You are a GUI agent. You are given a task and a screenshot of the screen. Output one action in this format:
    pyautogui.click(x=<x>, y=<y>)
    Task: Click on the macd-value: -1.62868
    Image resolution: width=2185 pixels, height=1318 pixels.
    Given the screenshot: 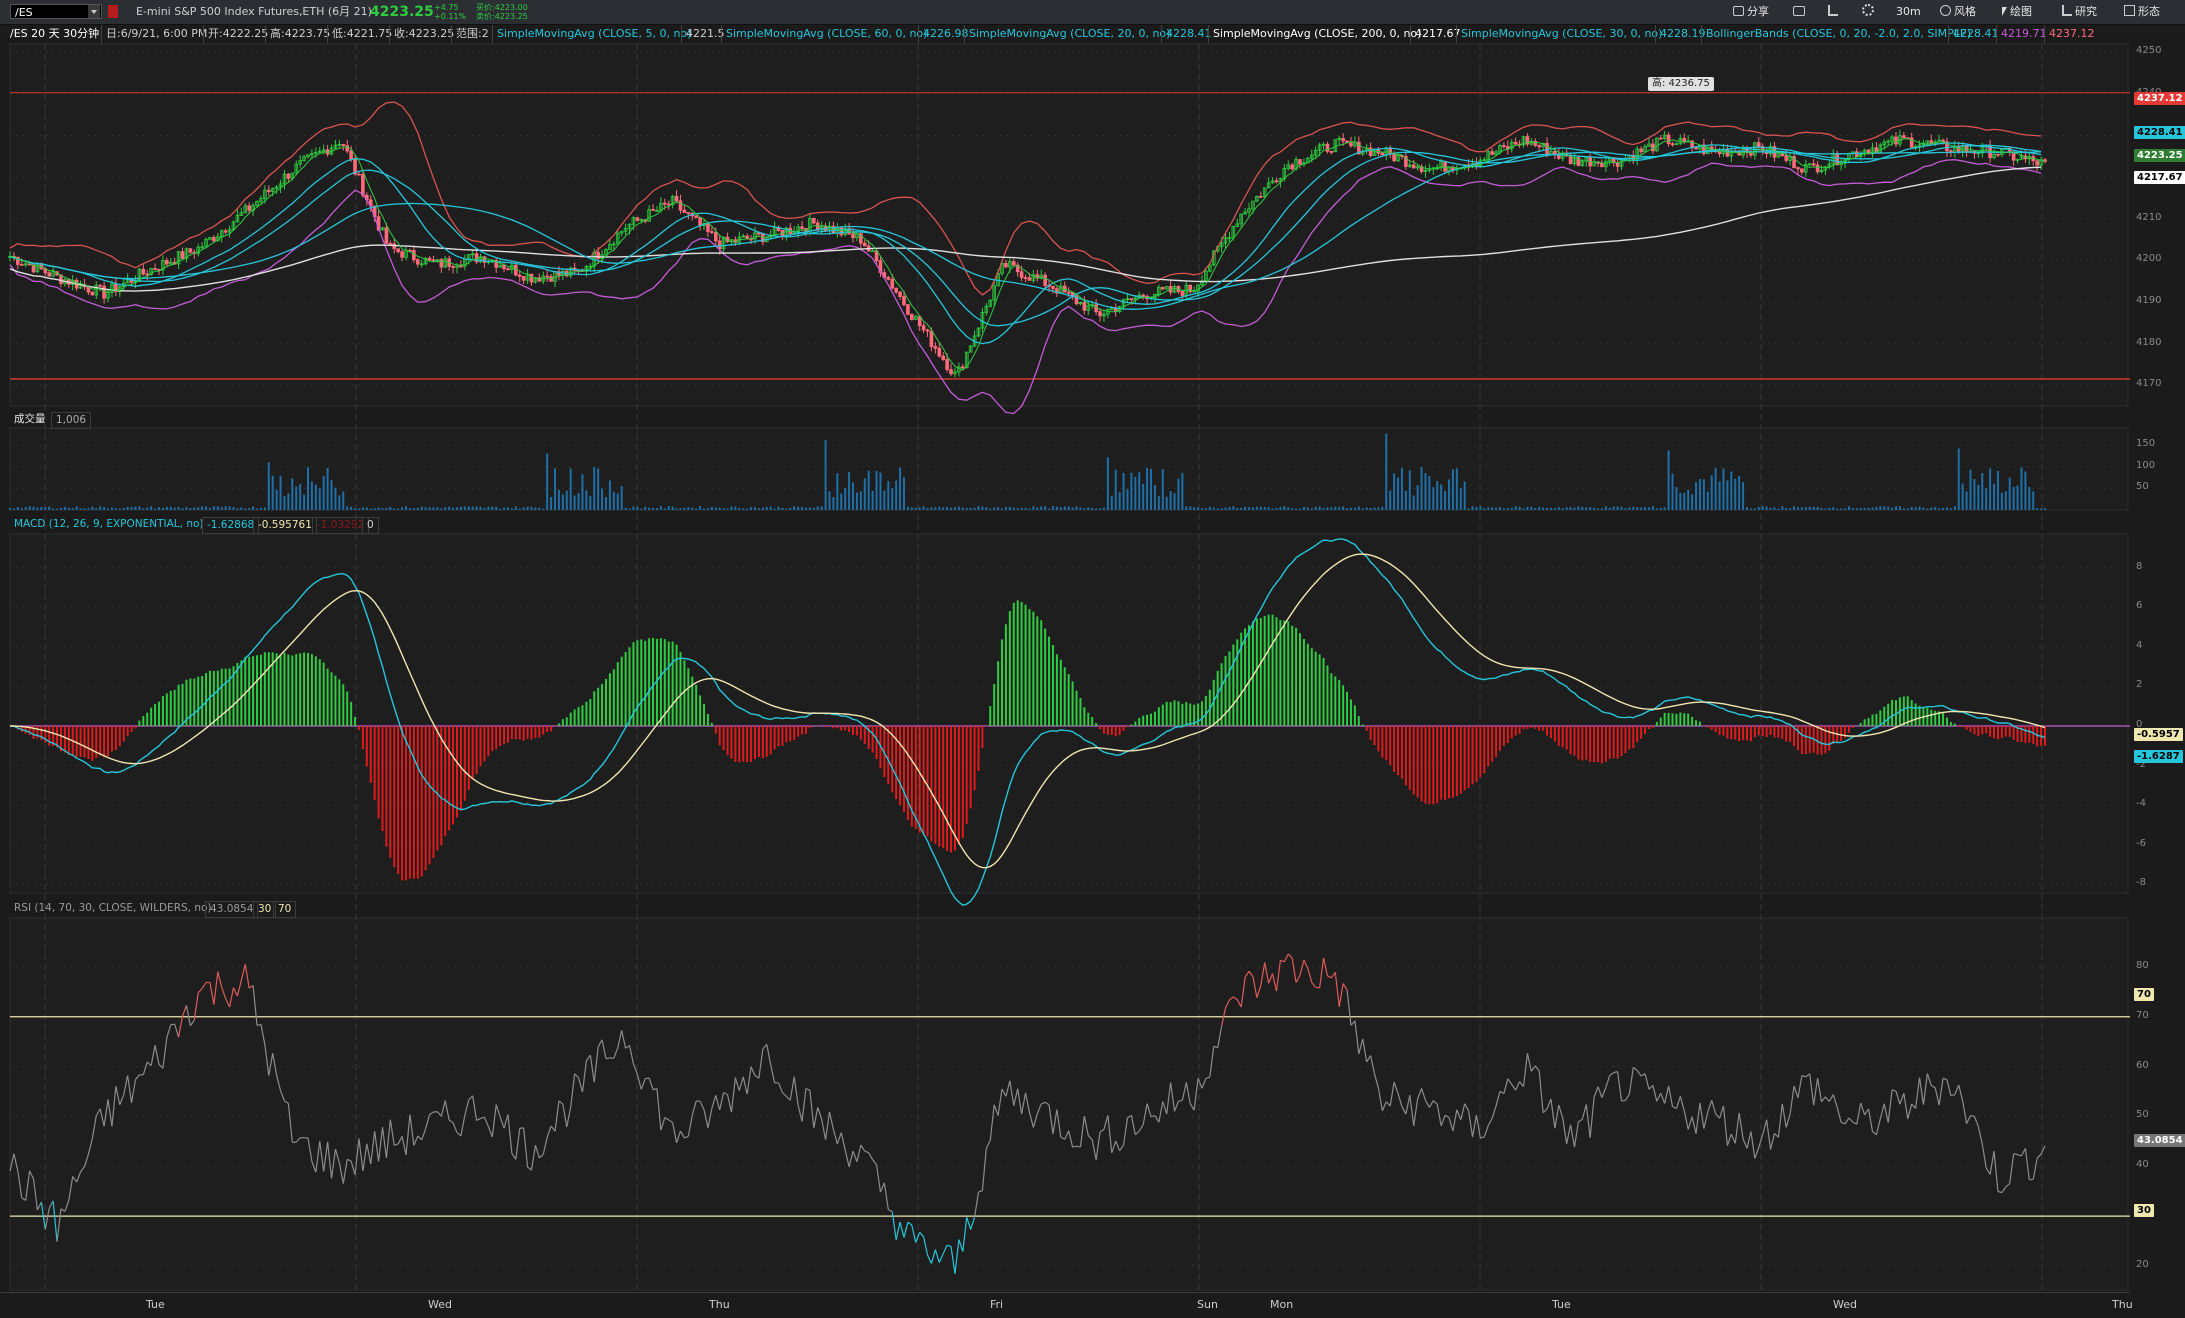 What is the action you would take?
    pyautogui.click(x=230, y=525)
    